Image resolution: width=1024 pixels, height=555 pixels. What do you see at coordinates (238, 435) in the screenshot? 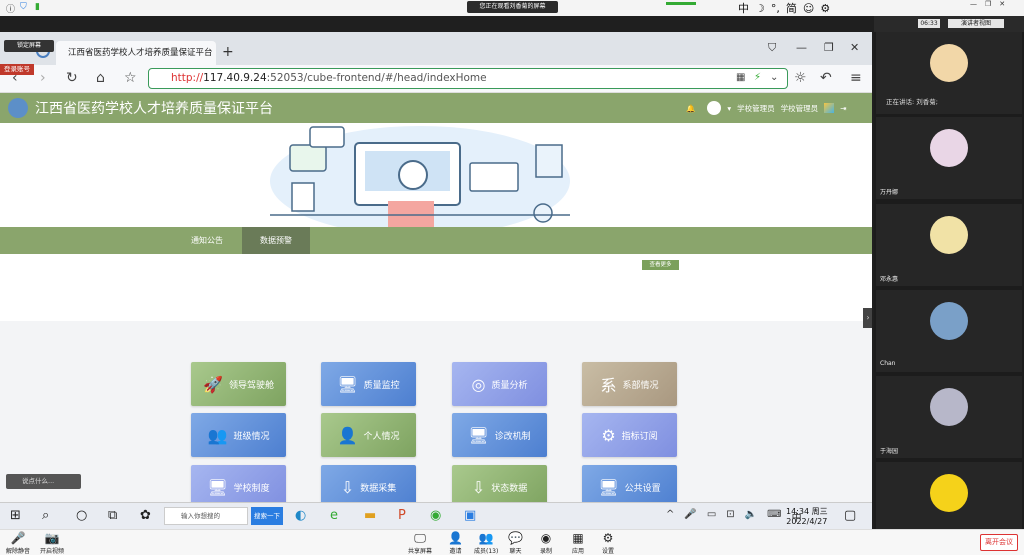
I see `module-tile: 👥 班级情况` at bounding box center [238, 435].